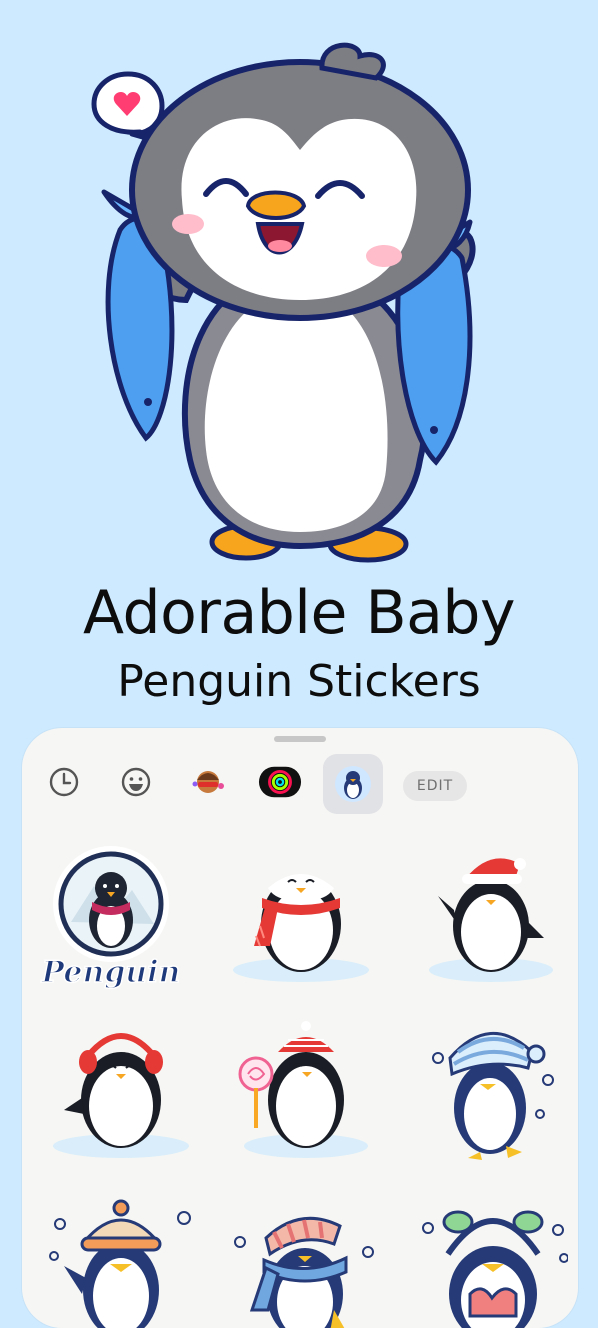 The height and width of the screenshot is (1328, 598). Describe the element at coordinates (495, 1093) in the screenshot. I see `penguin-striped-beanie-sticker` at that location.